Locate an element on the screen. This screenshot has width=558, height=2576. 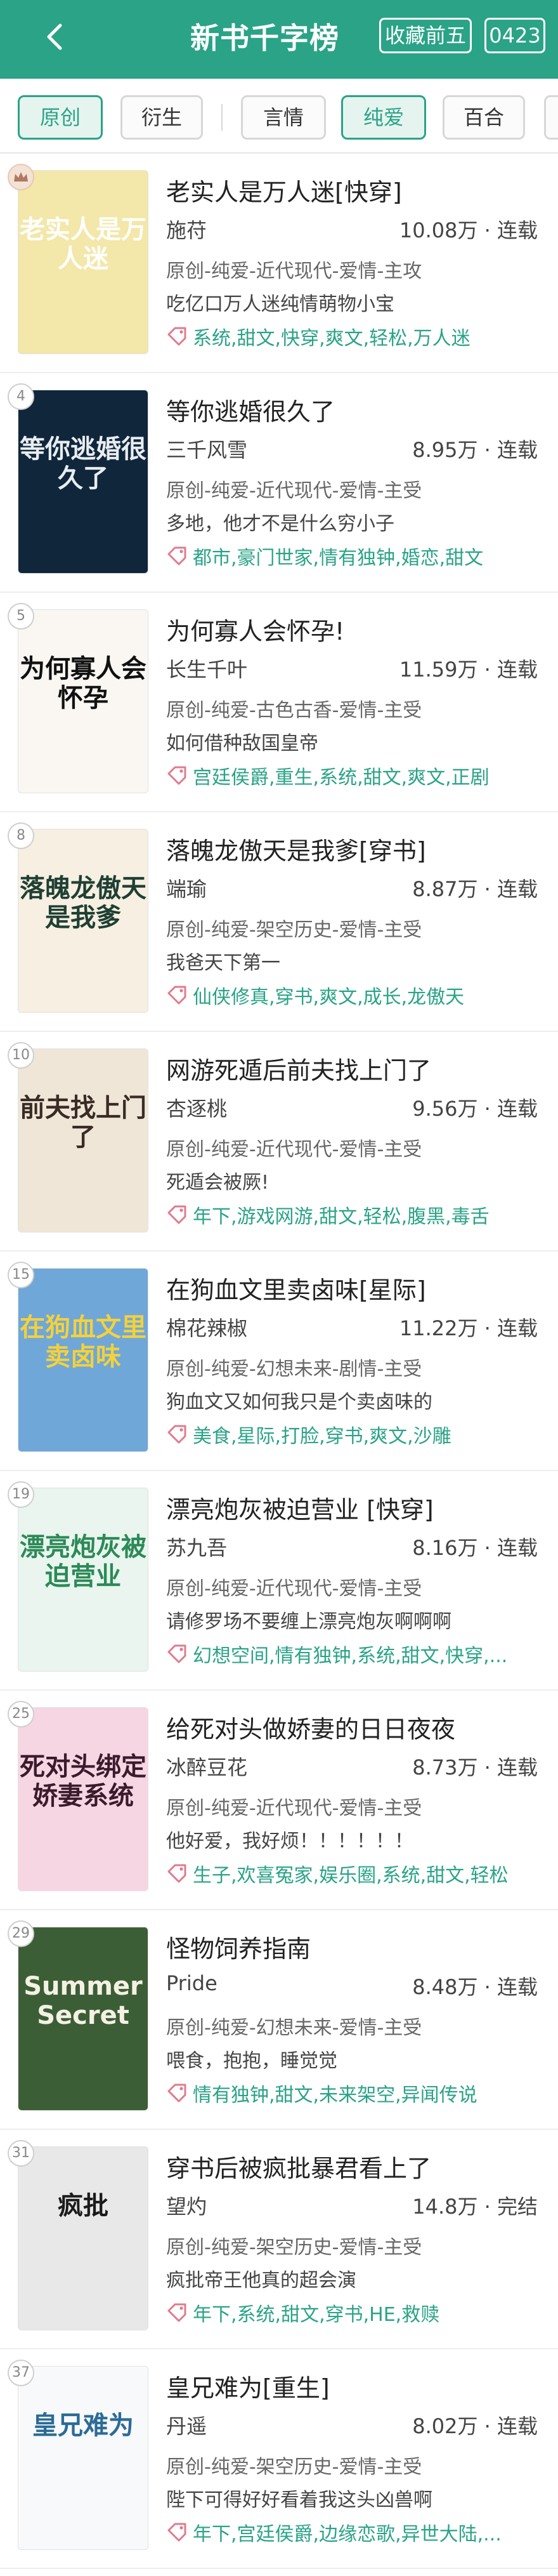
book-title: 网游死遁后前夫找上门了 is located at coordinates (298, 1069).